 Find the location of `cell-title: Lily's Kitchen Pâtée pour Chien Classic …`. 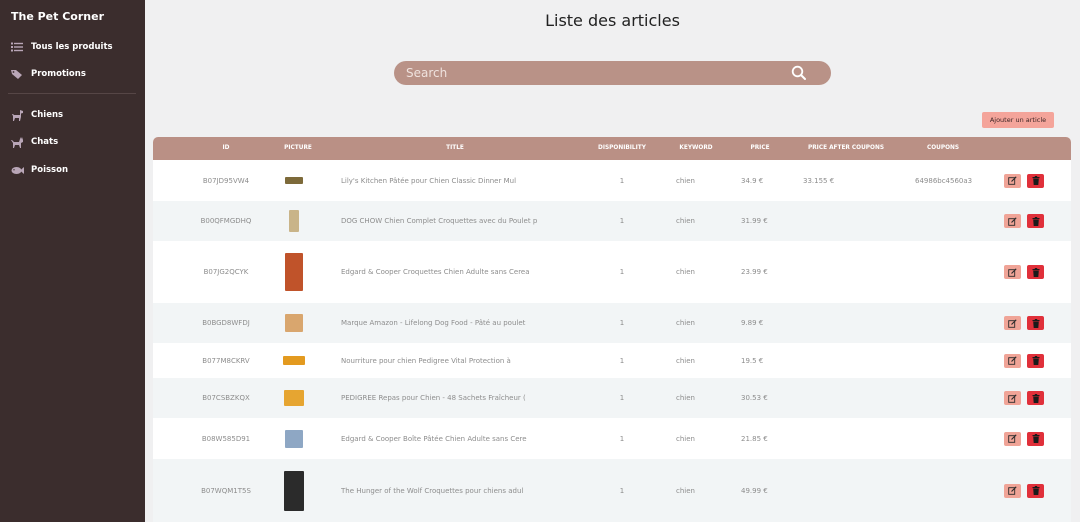

cell-title: Lily's Kitchen Pâtée pour Chien Classic … is located at coordinates (429, 180).